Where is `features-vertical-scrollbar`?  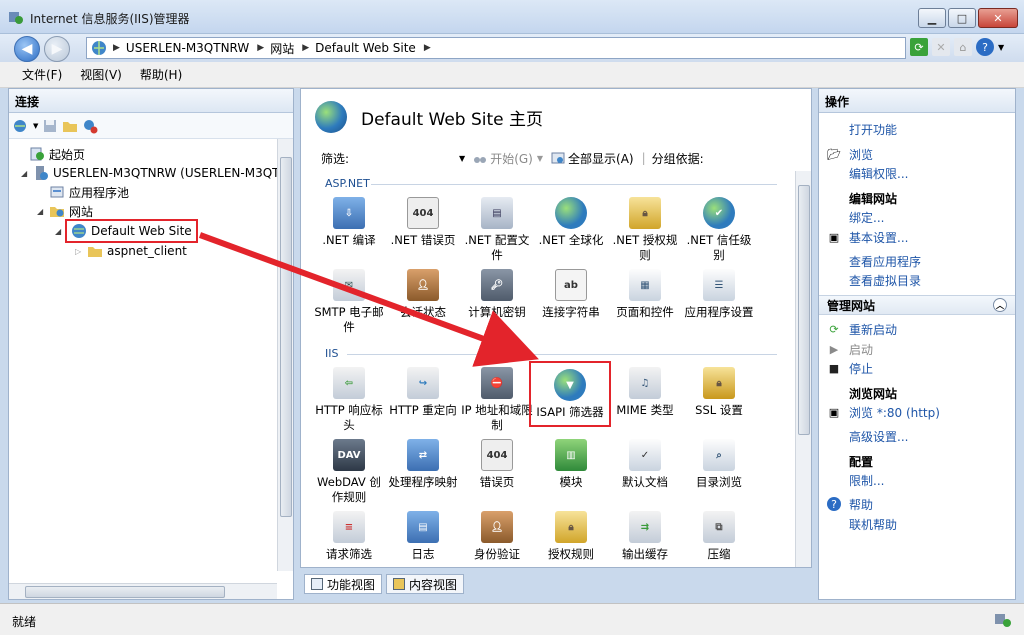 features-vertical-scrollbar is located at coordinates (803, 369).